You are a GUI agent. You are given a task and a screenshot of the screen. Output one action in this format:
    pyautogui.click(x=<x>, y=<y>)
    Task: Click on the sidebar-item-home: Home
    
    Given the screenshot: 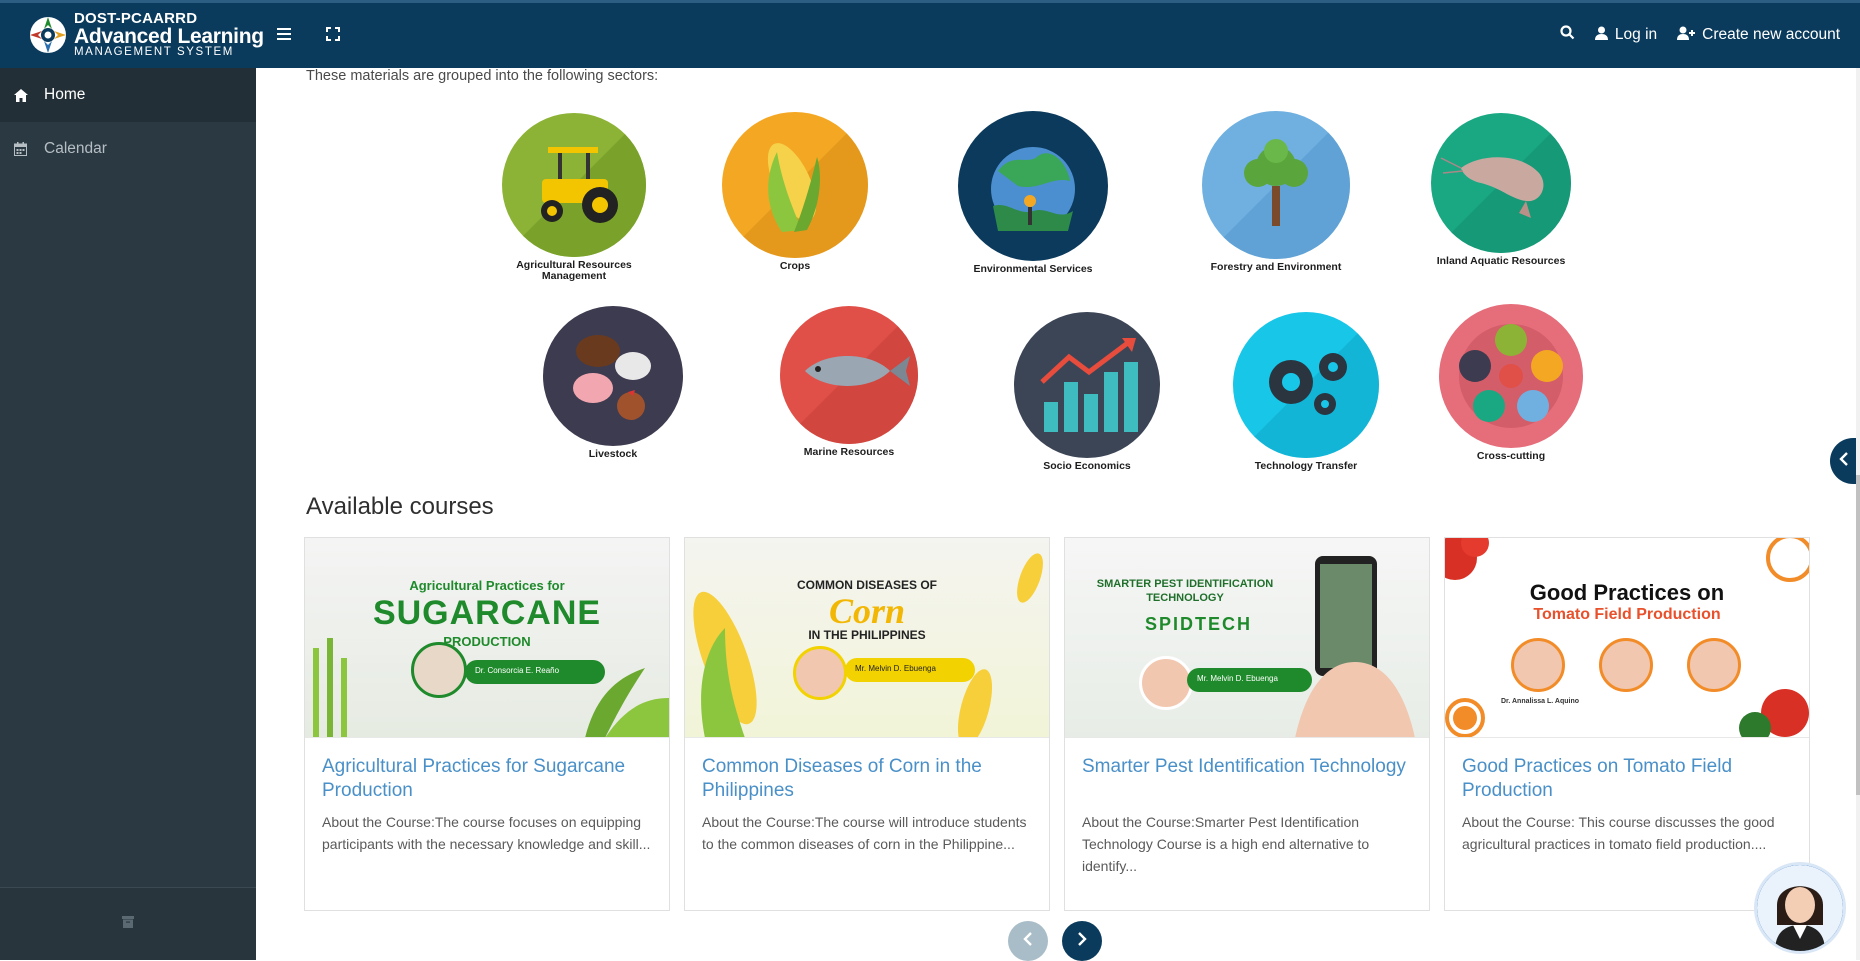 What is the action you would take?
    pyautogui.click(x=128, y=95)
    